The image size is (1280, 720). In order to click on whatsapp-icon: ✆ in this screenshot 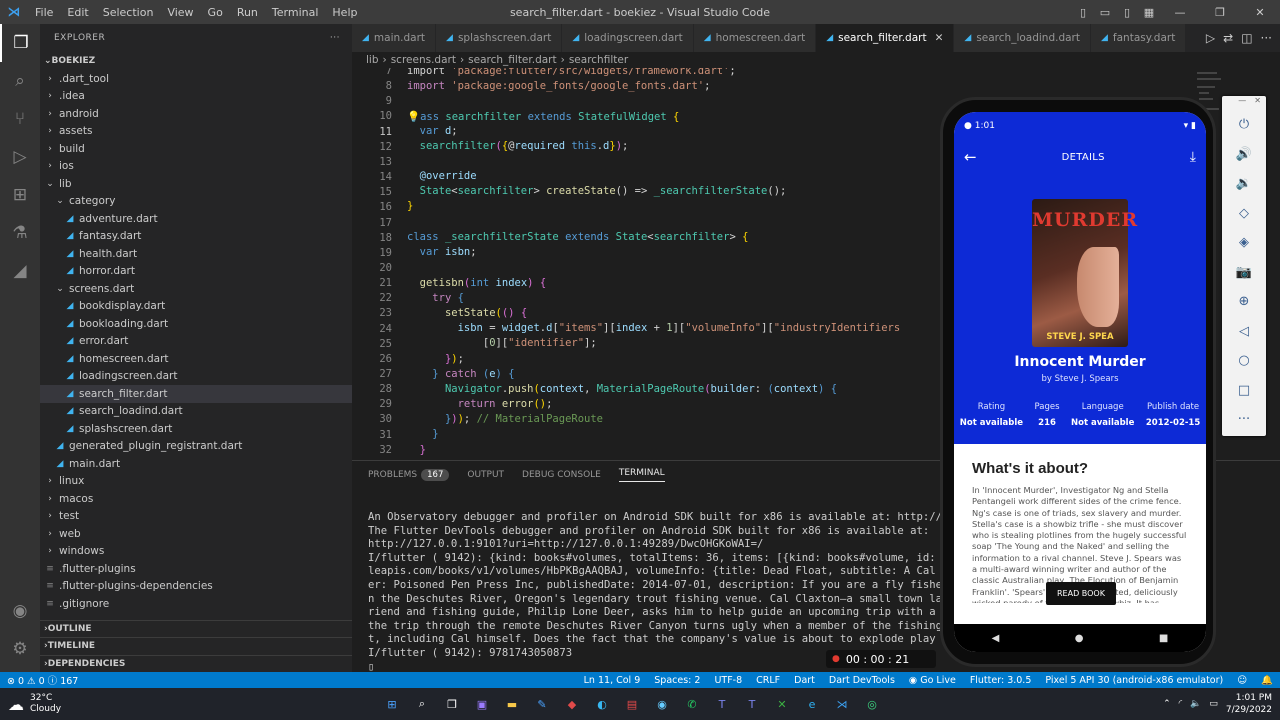, I will do `click(692, 704)`.